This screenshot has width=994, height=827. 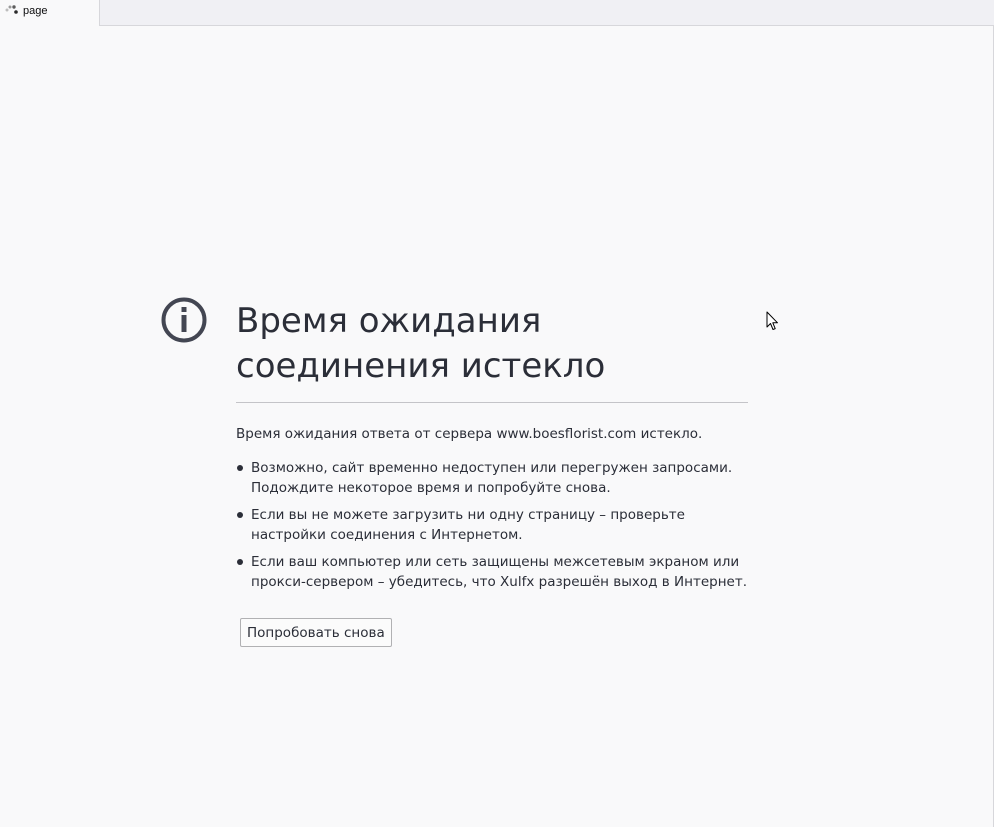 I want to click on mouse-cursor-icon, so click(x=772, y=320).